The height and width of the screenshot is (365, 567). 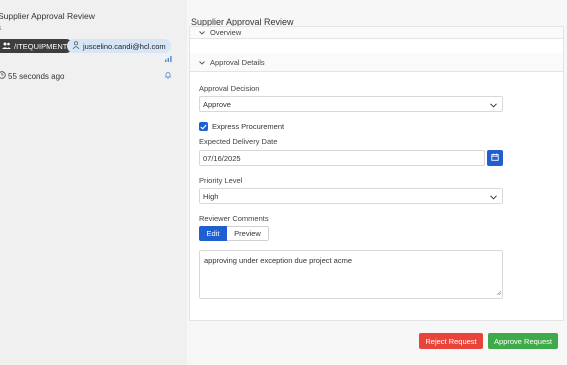 What do you see at coordinates (41, 46) in the screenshot?
I see `group-chip-label: /ITEQUIPMENT` at bounding box center [41, 46].